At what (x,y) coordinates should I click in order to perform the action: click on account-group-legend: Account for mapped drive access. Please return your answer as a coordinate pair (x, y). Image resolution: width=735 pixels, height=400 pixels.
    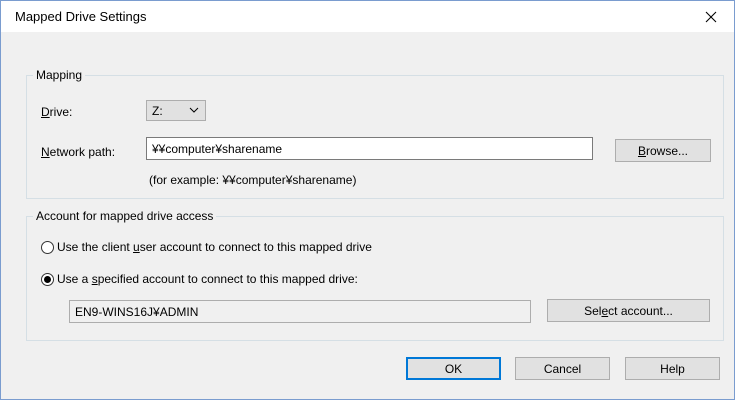
    Looking at the image, I should click on (125, 216).